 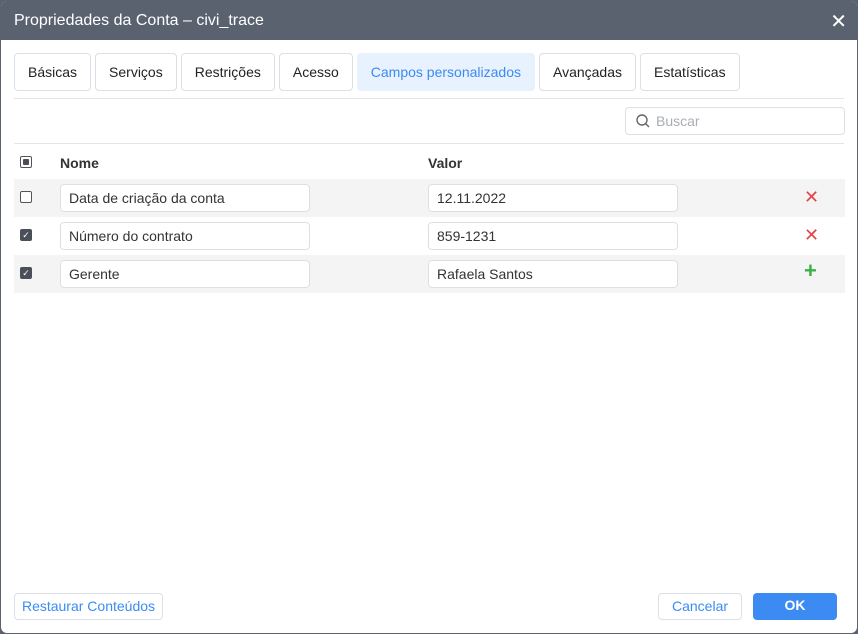 I want to click on dialog-titlebar: Propriedades da Conta – civi_trace ✕, so click(x=429, y=20).